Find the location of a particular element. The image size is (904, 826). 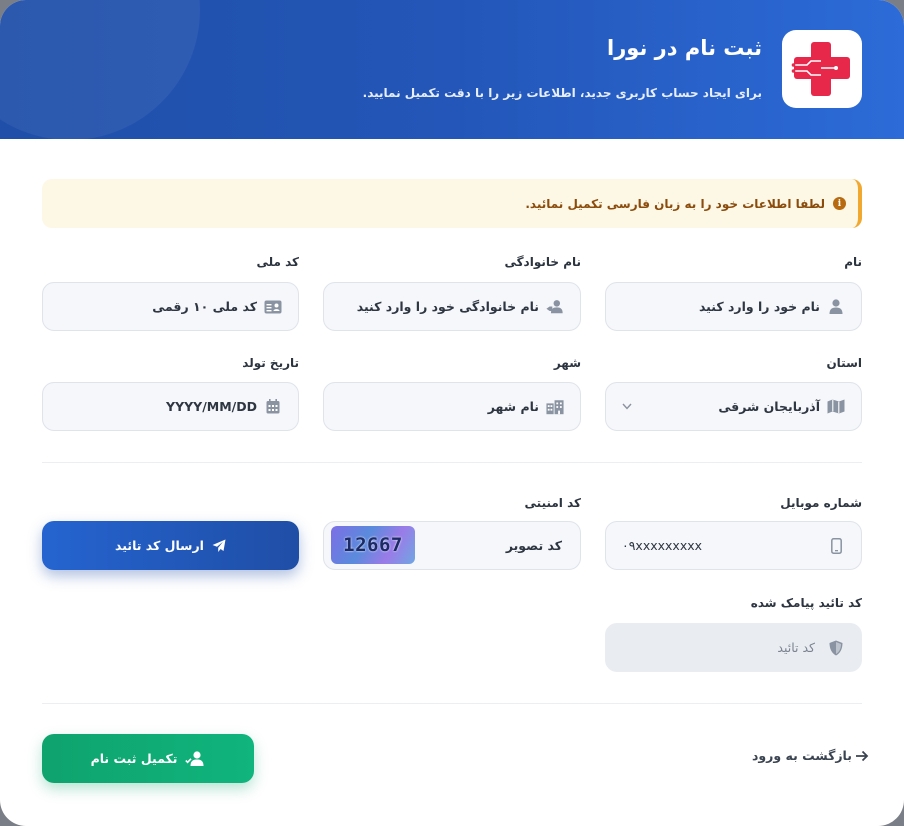

mobile-value: ۰۹xxxxxxxxx is located at coordinates (662, 545).